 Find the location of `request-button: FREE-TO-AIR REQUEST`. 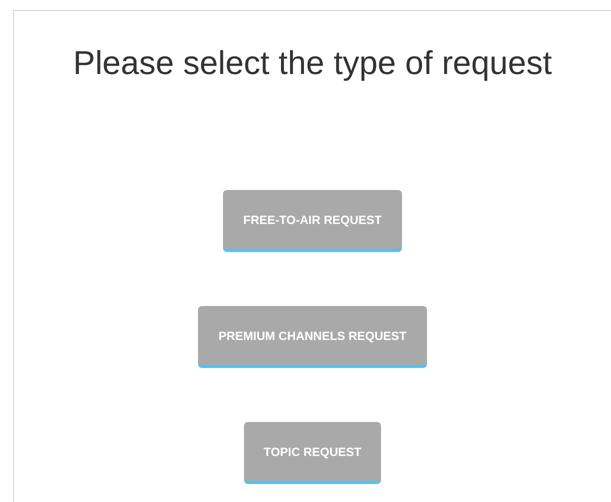

request-button: FREE-TO-AIR REQUEST is located at coordinates (312, 221).